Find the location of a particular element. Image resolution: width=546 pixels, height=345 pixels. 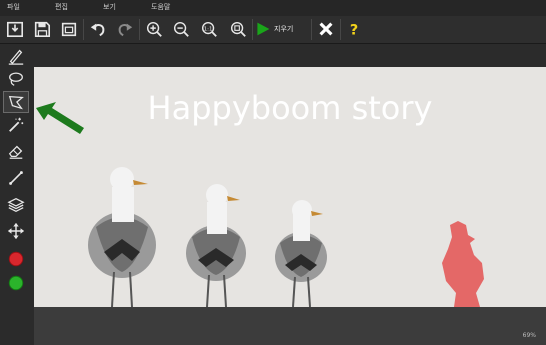

menu-file: 파일 is located at coordinates (13, 7).